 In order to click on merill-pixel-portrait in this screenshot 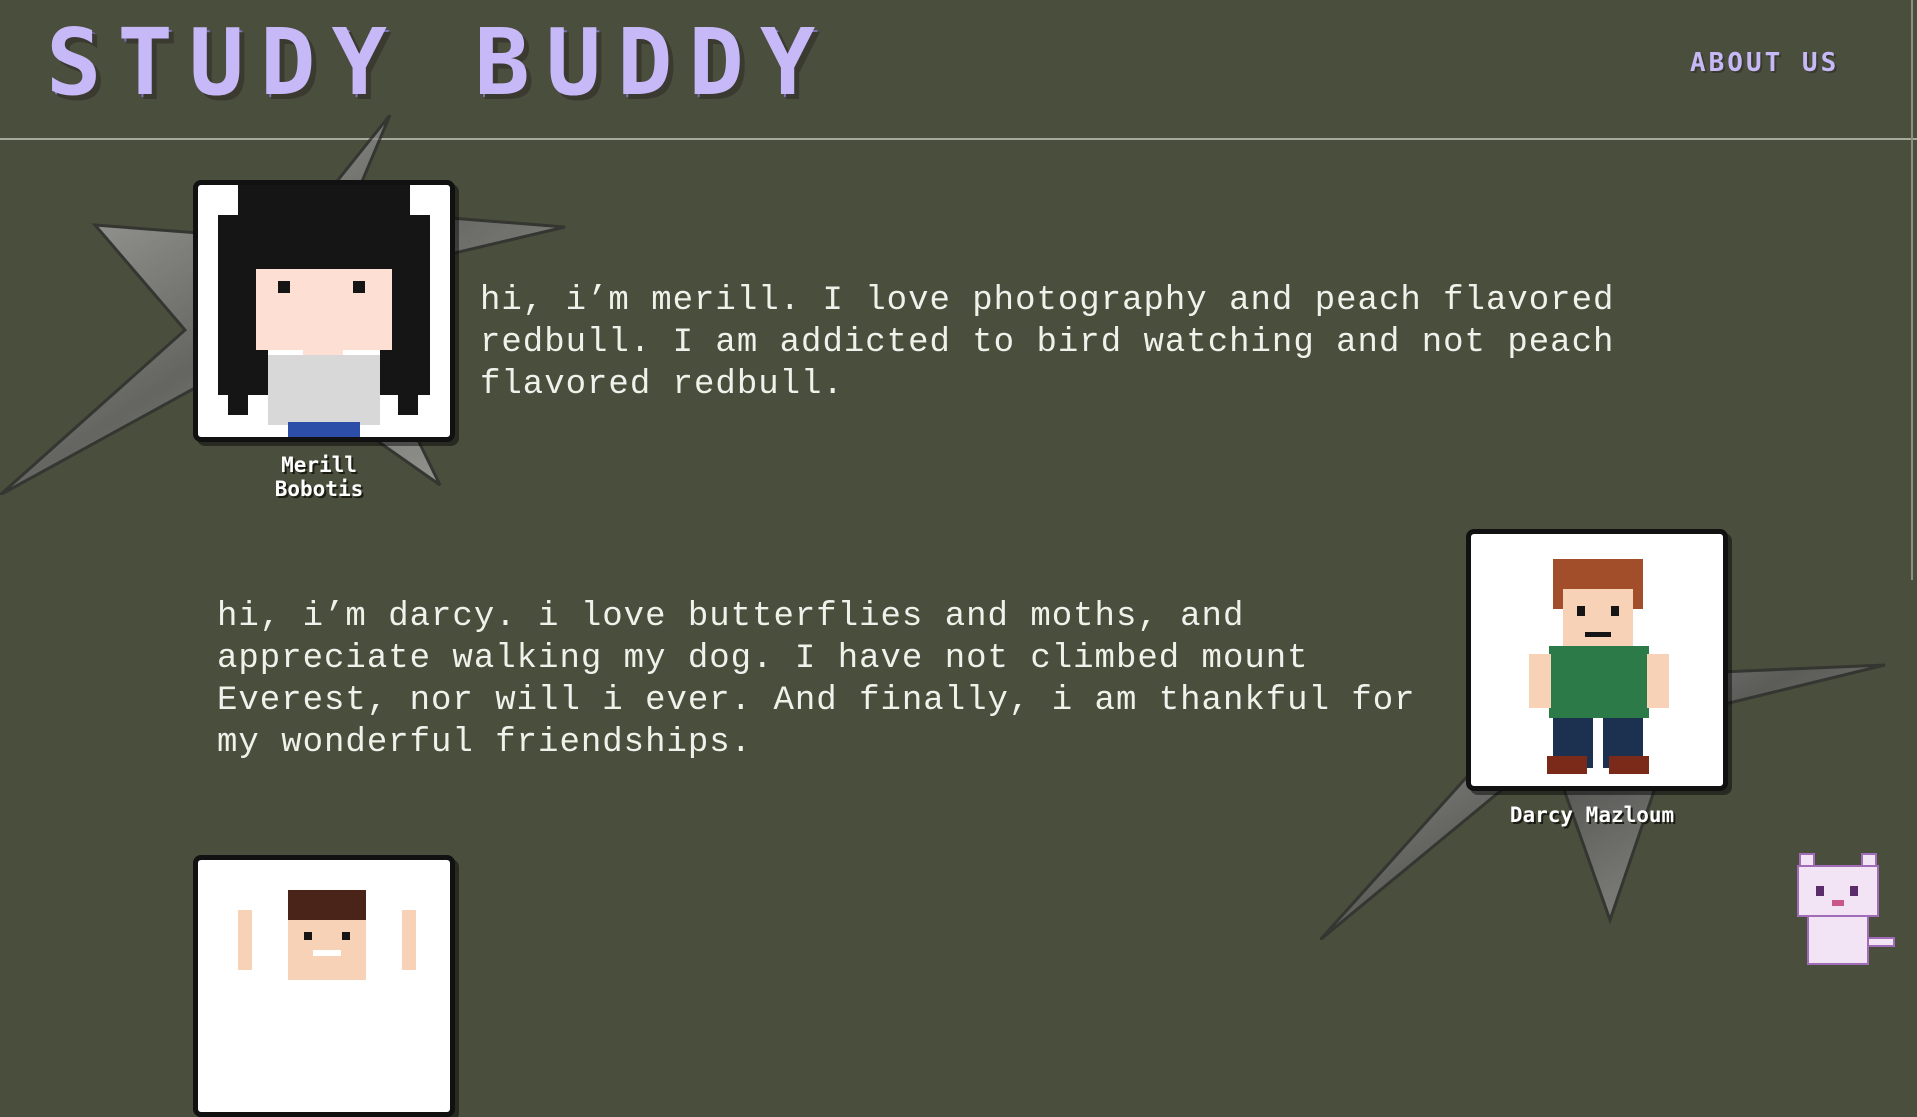, I will do `click(324, 311)`.